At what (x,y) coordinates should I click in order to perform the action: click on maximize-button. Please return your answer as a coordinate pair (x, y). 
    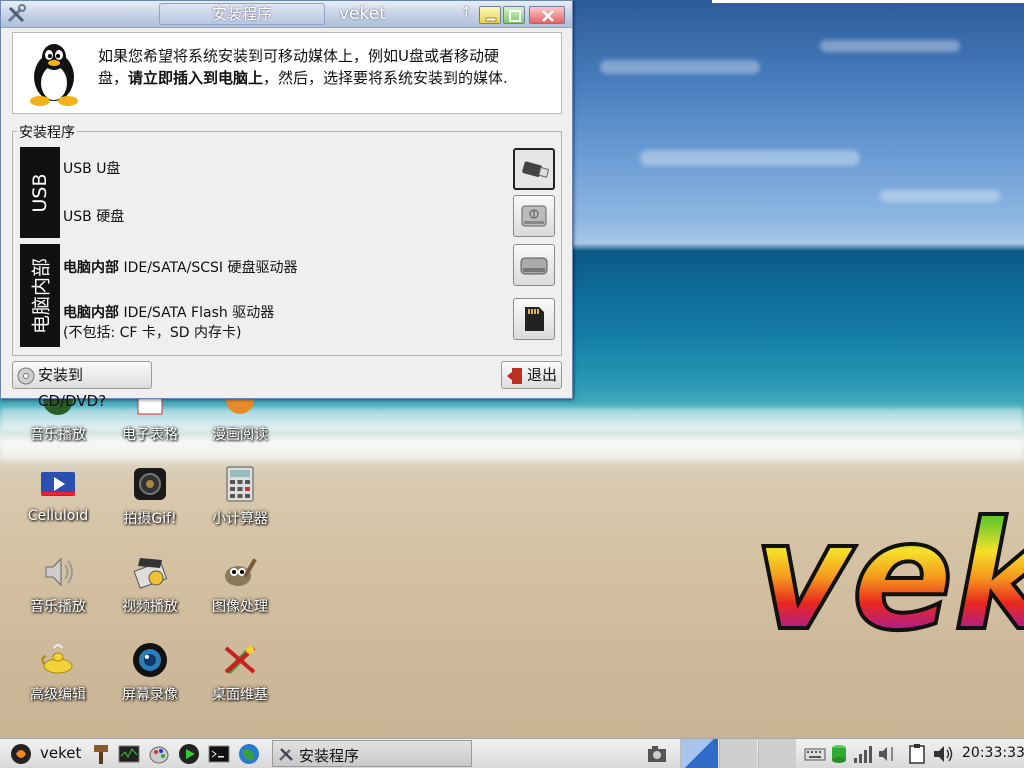
    Looking at the image, I should click on (514, 15).